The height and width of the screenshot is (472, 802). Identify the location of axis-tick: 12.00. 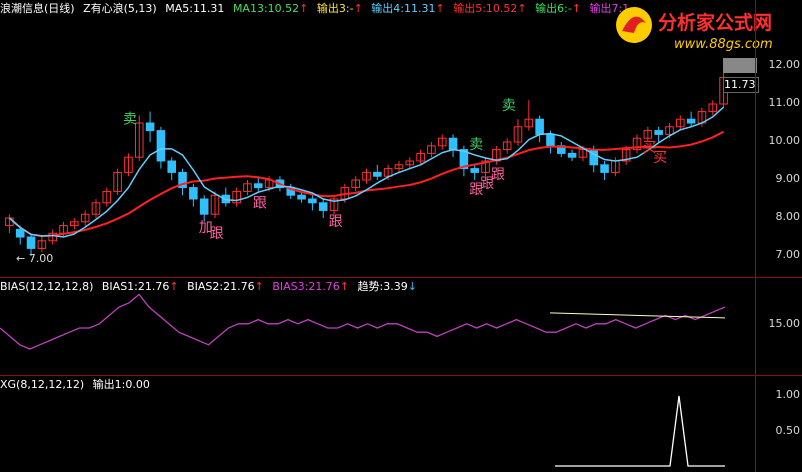
(784, 64).